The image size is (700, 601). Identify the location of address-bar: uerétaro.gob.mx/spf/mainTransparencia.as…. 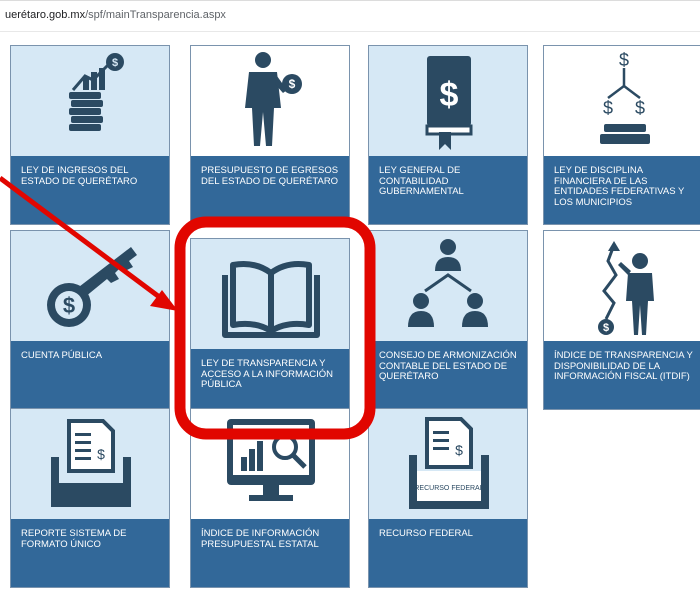
(350, 16).